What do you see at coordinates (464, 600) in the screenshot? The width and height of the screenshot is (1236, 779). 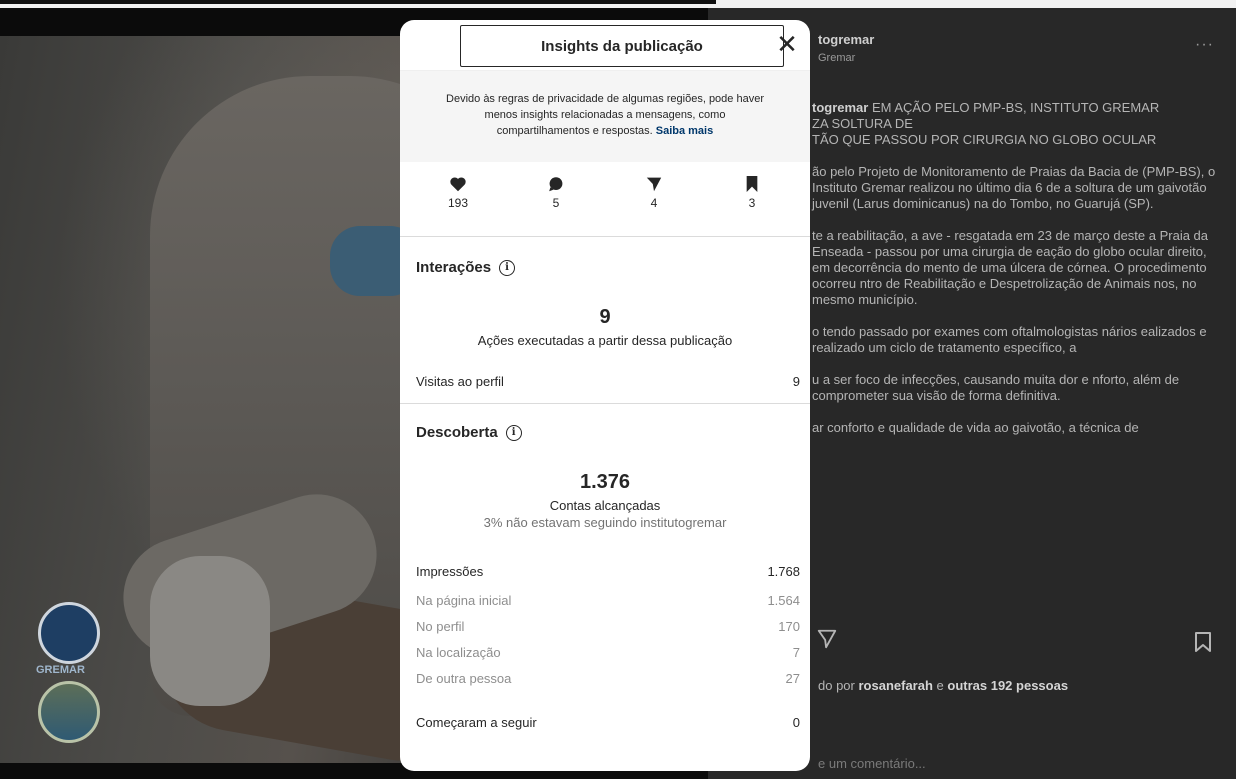 I see `breakdown-label: Na página inicial` at bounding box center [464, 600].